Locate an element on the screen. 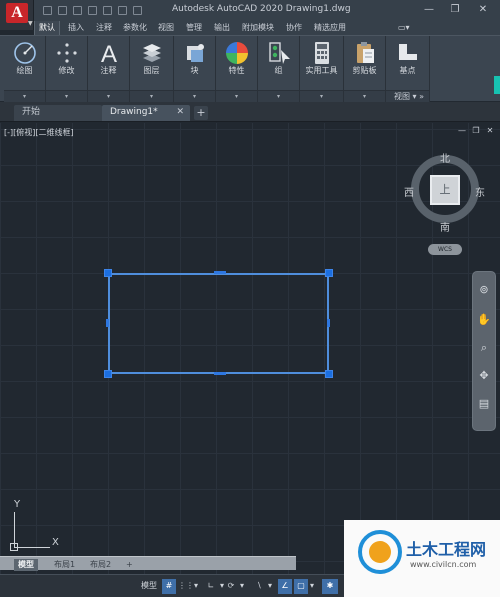 This screenshot has height=597, width=500. tab-manage: 管理 is located at coordinates (194, 28).